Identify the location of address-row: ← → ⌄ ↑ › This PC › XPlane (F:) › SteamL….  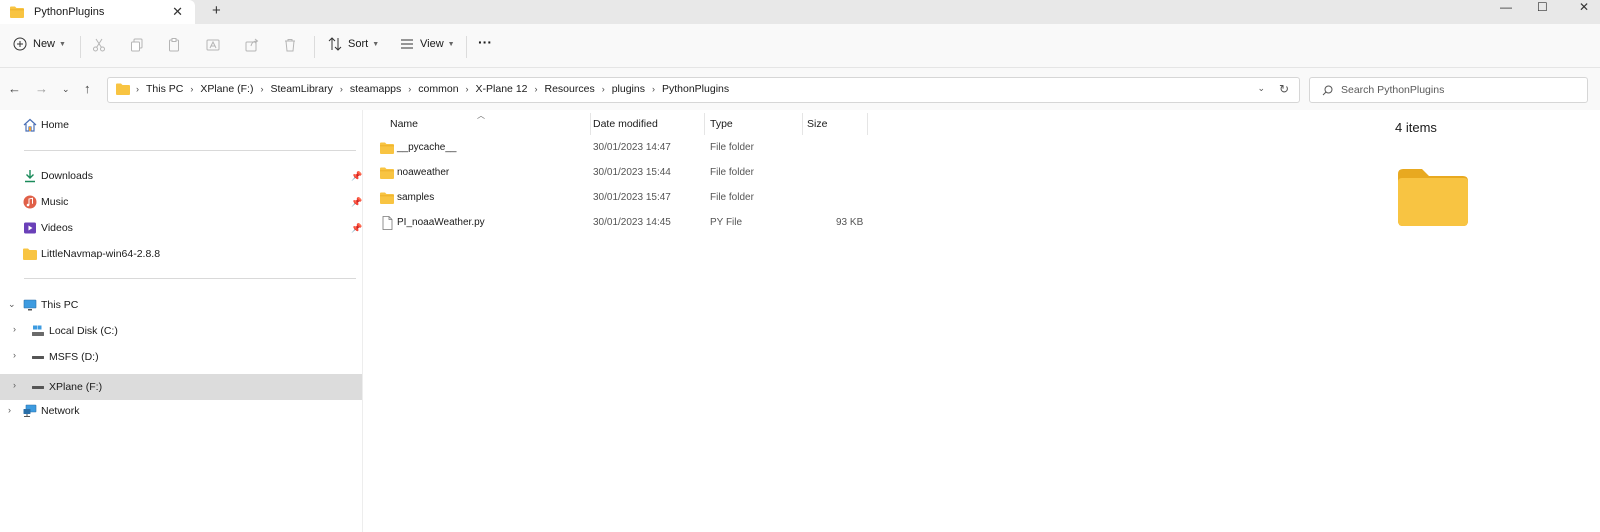
(800, 89).